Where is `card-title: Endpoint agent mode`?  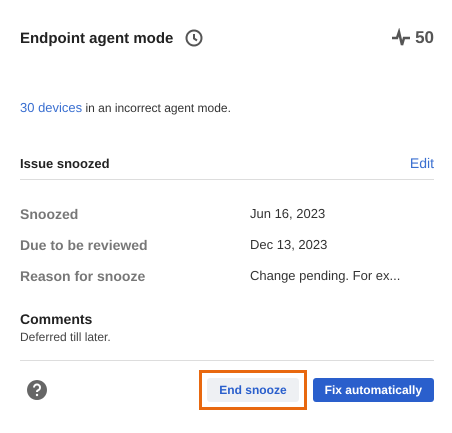 card-title: Endpoint agent mode is located at coordinates (97, 38).